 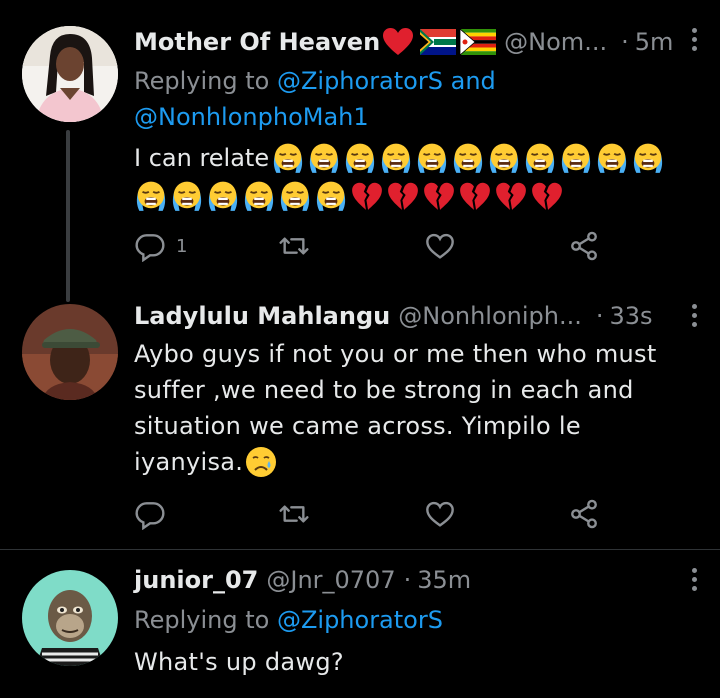 I want to click on tweet-text-line: situation we came across. Yimpilo le, so click(x=357, y=426).